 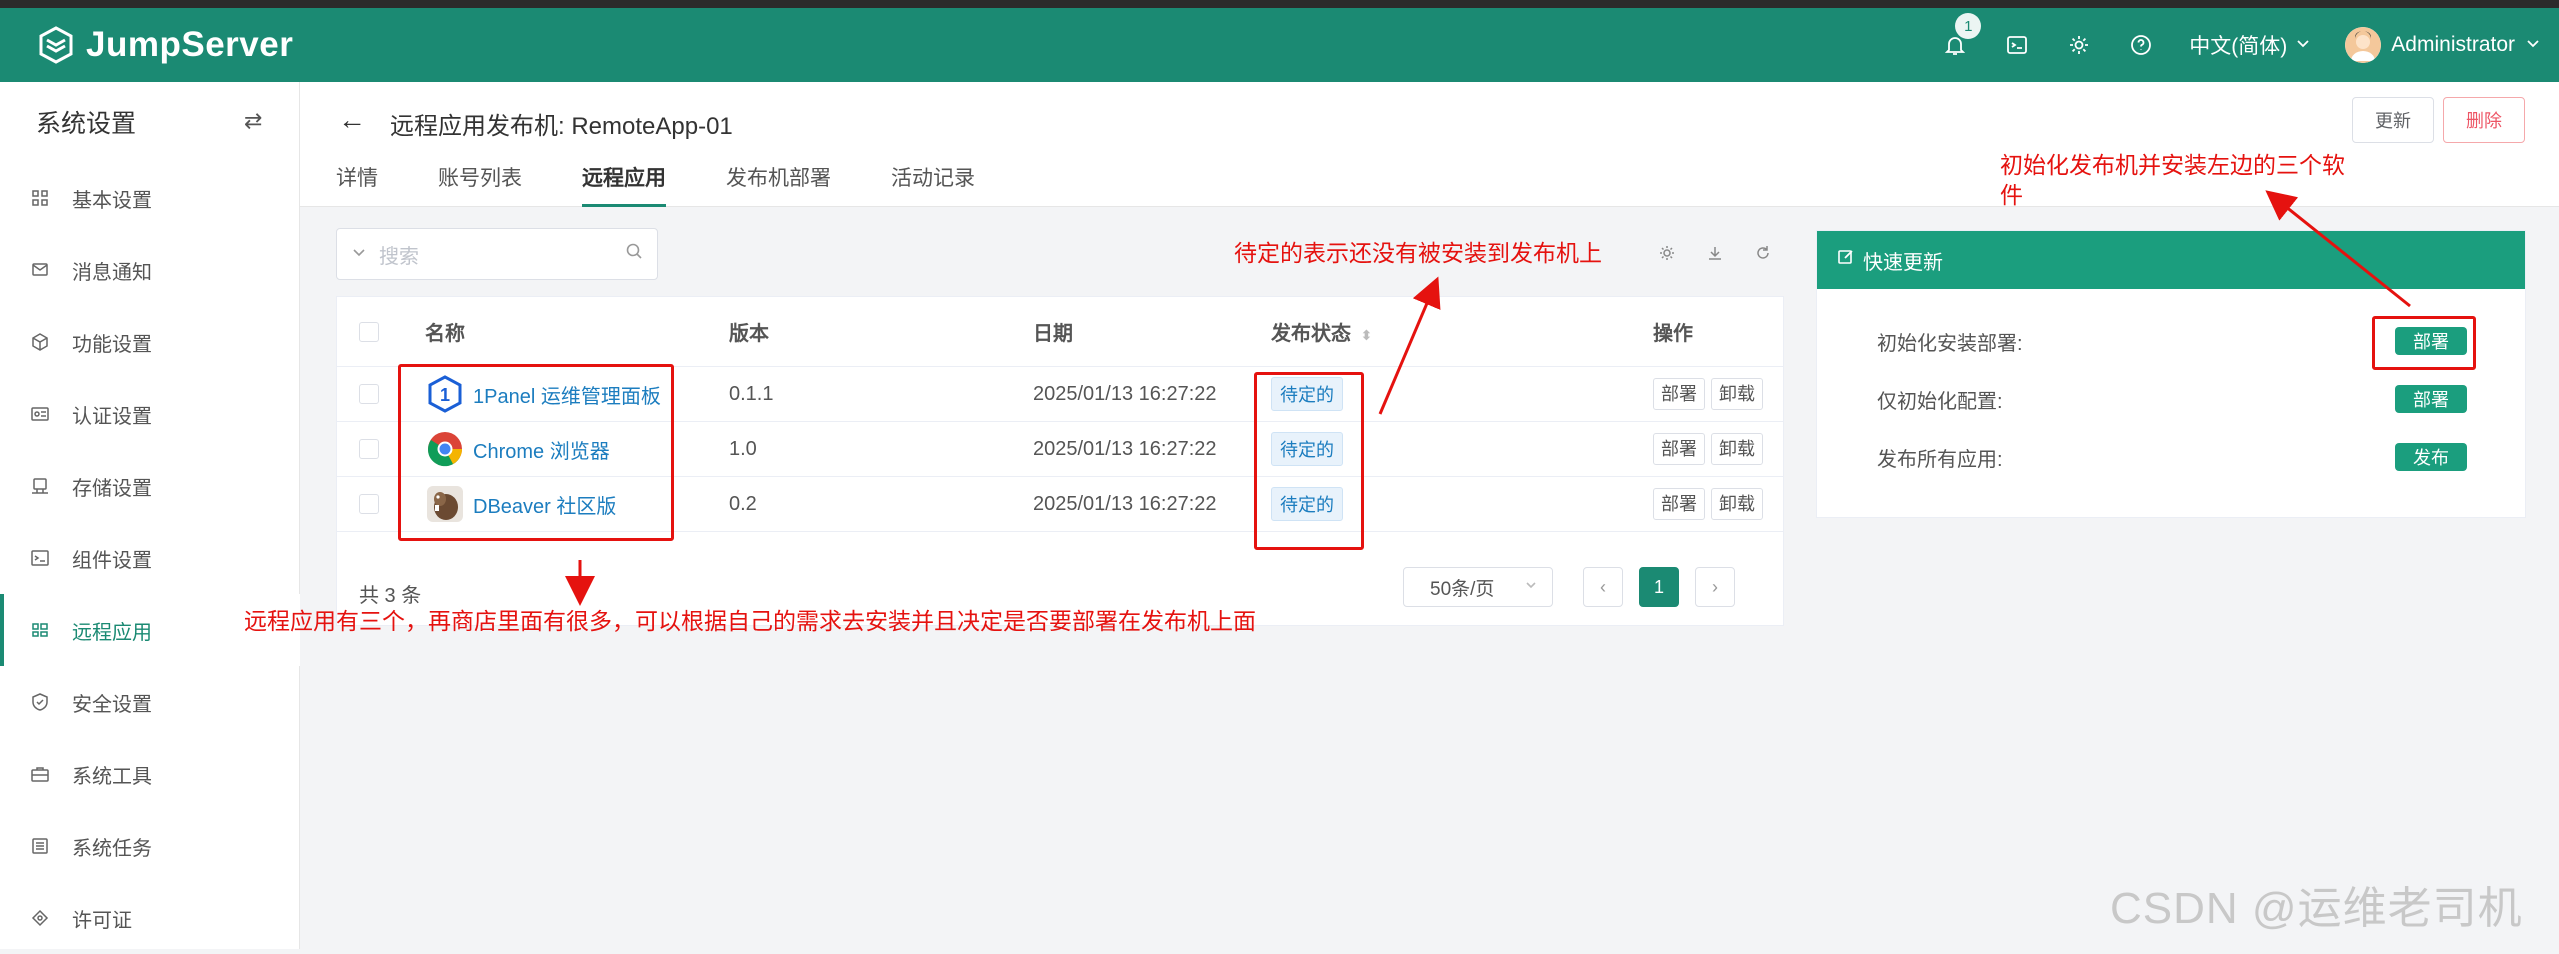 I want to click on watermark: CSDN @运维老司机, so click(x=2316, y=908).